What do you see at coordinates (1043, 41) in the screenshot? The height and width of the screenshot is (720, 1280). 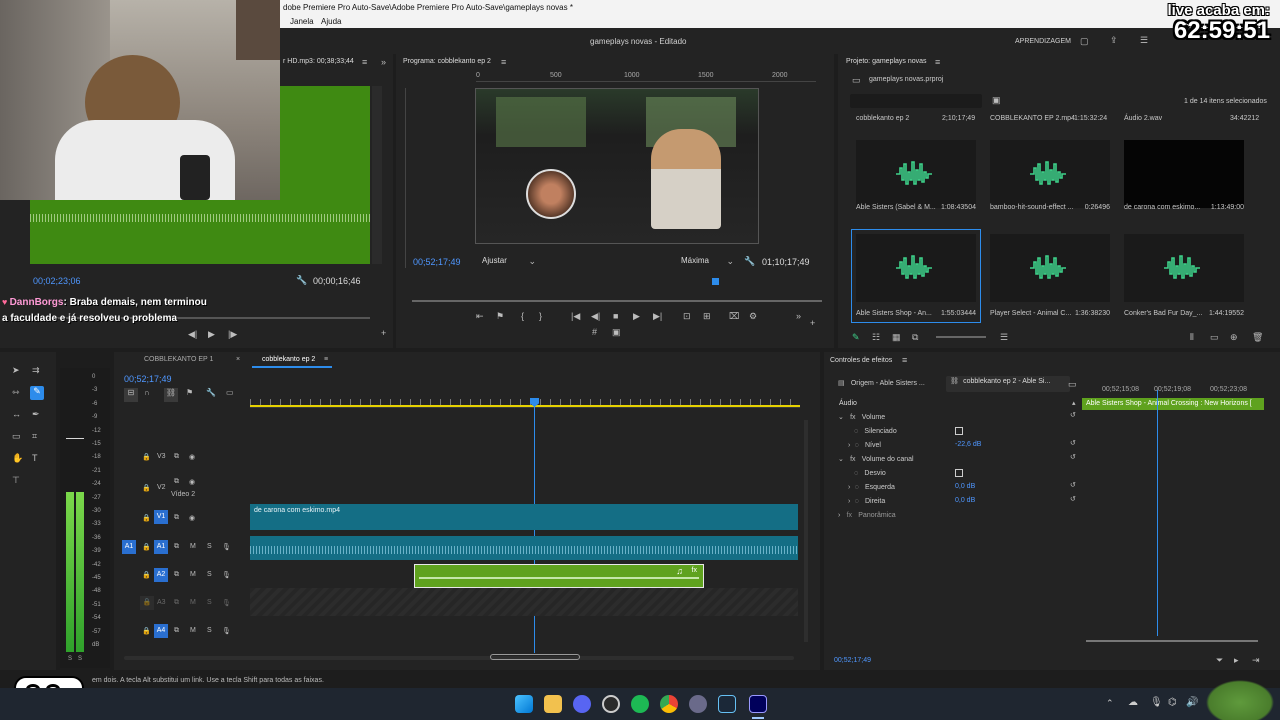 I see `workspace-label: APRENDIZAGEM` at bounding box center [1043, 41].